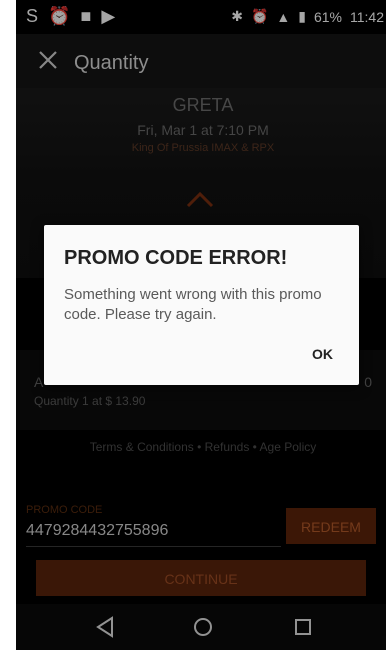  Describe the element at coordinates (322, 354) in the screenshot. I see `ok-button: OK` at that location.